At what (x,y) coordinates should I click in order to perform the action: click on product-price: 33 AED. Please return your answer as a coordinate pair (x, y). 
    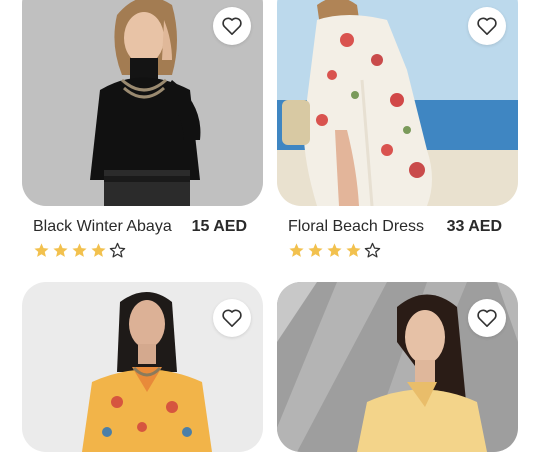
    Looking at the image, I should click on (474, 226).